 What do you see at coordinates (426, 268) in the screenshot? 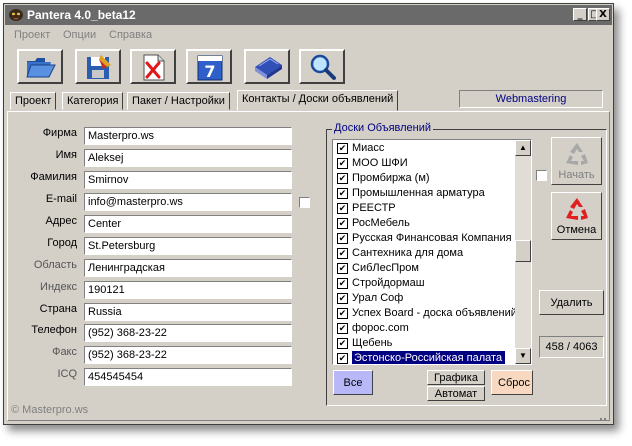
I see `list-item: СибЛесПром` at bounding box center [426, 268].